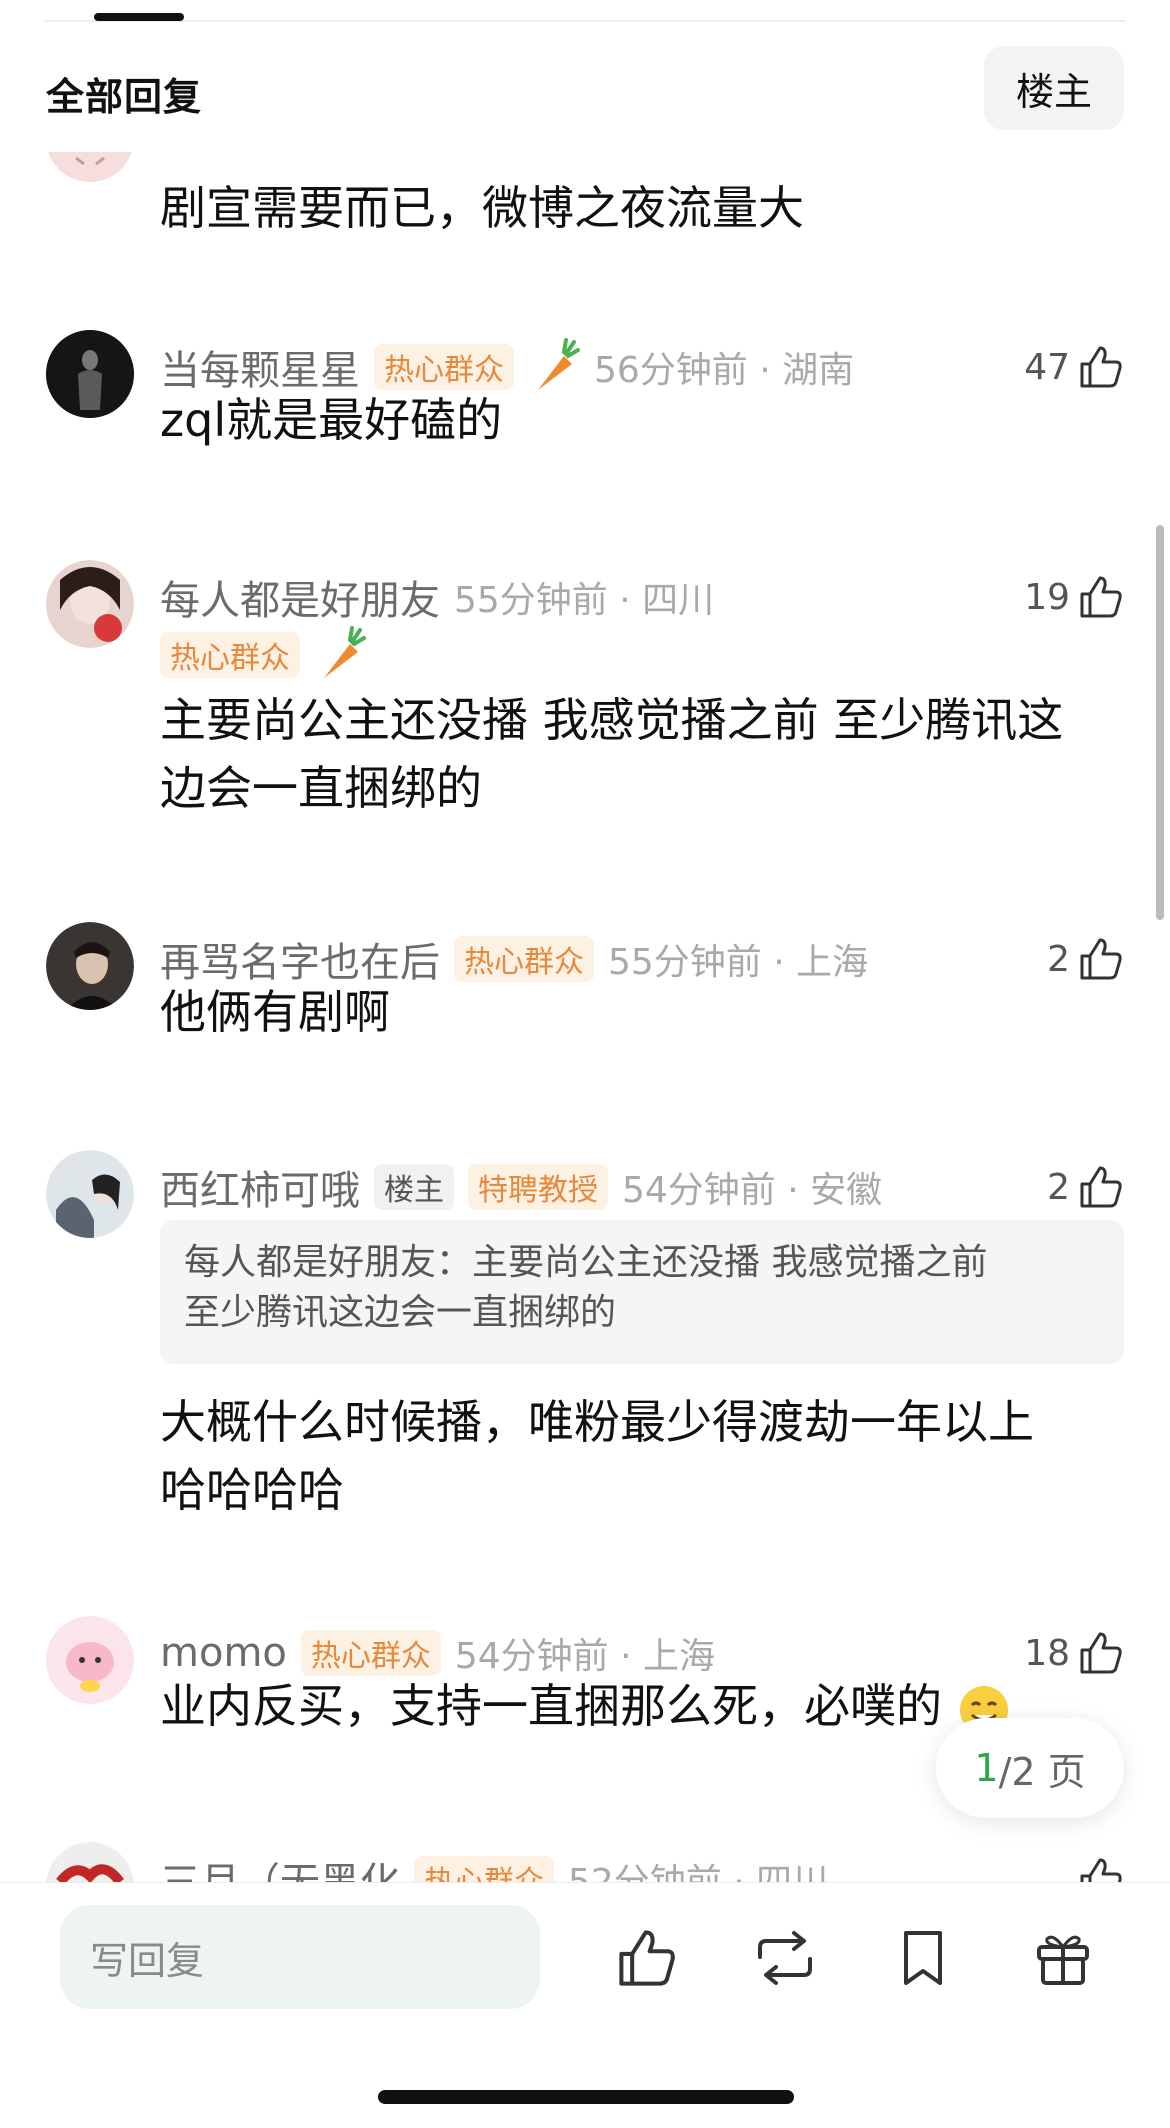  Describe the element at coordinates (260, 1187) in the screenshot. I see `username: 西红柿可哦` at that location.